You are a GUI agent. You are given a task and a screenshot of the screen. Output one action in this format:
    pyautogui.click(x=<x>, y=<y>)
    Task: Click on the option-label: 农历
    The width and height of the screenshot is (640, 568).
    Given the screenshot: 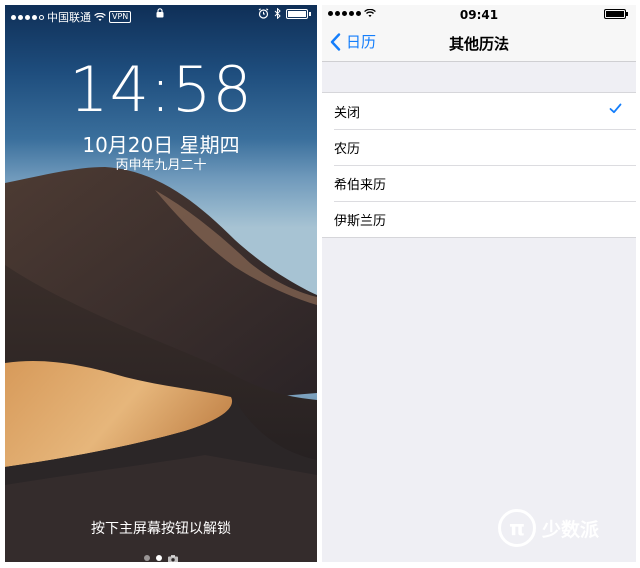 What is the action you would take?
    pyautogui.click(x=347, y=149)
    